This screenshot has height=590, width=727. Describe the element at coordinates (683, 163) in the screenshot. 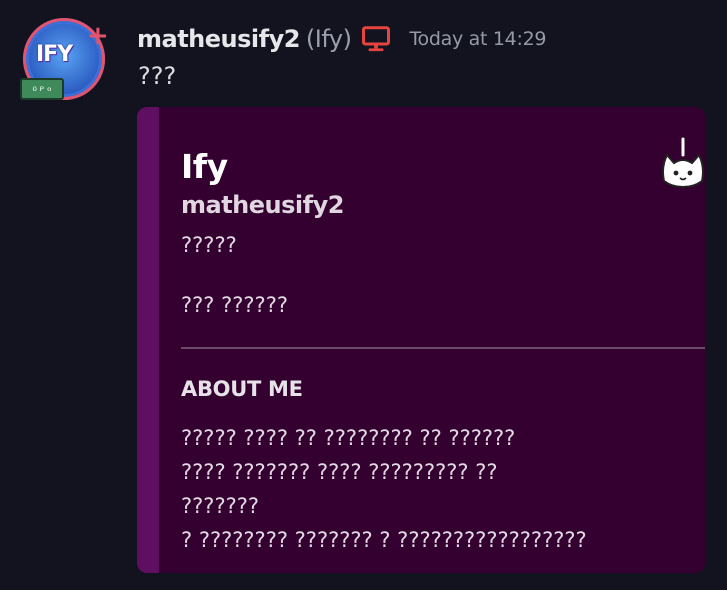

I see `cat-sticker-icon` at that location.